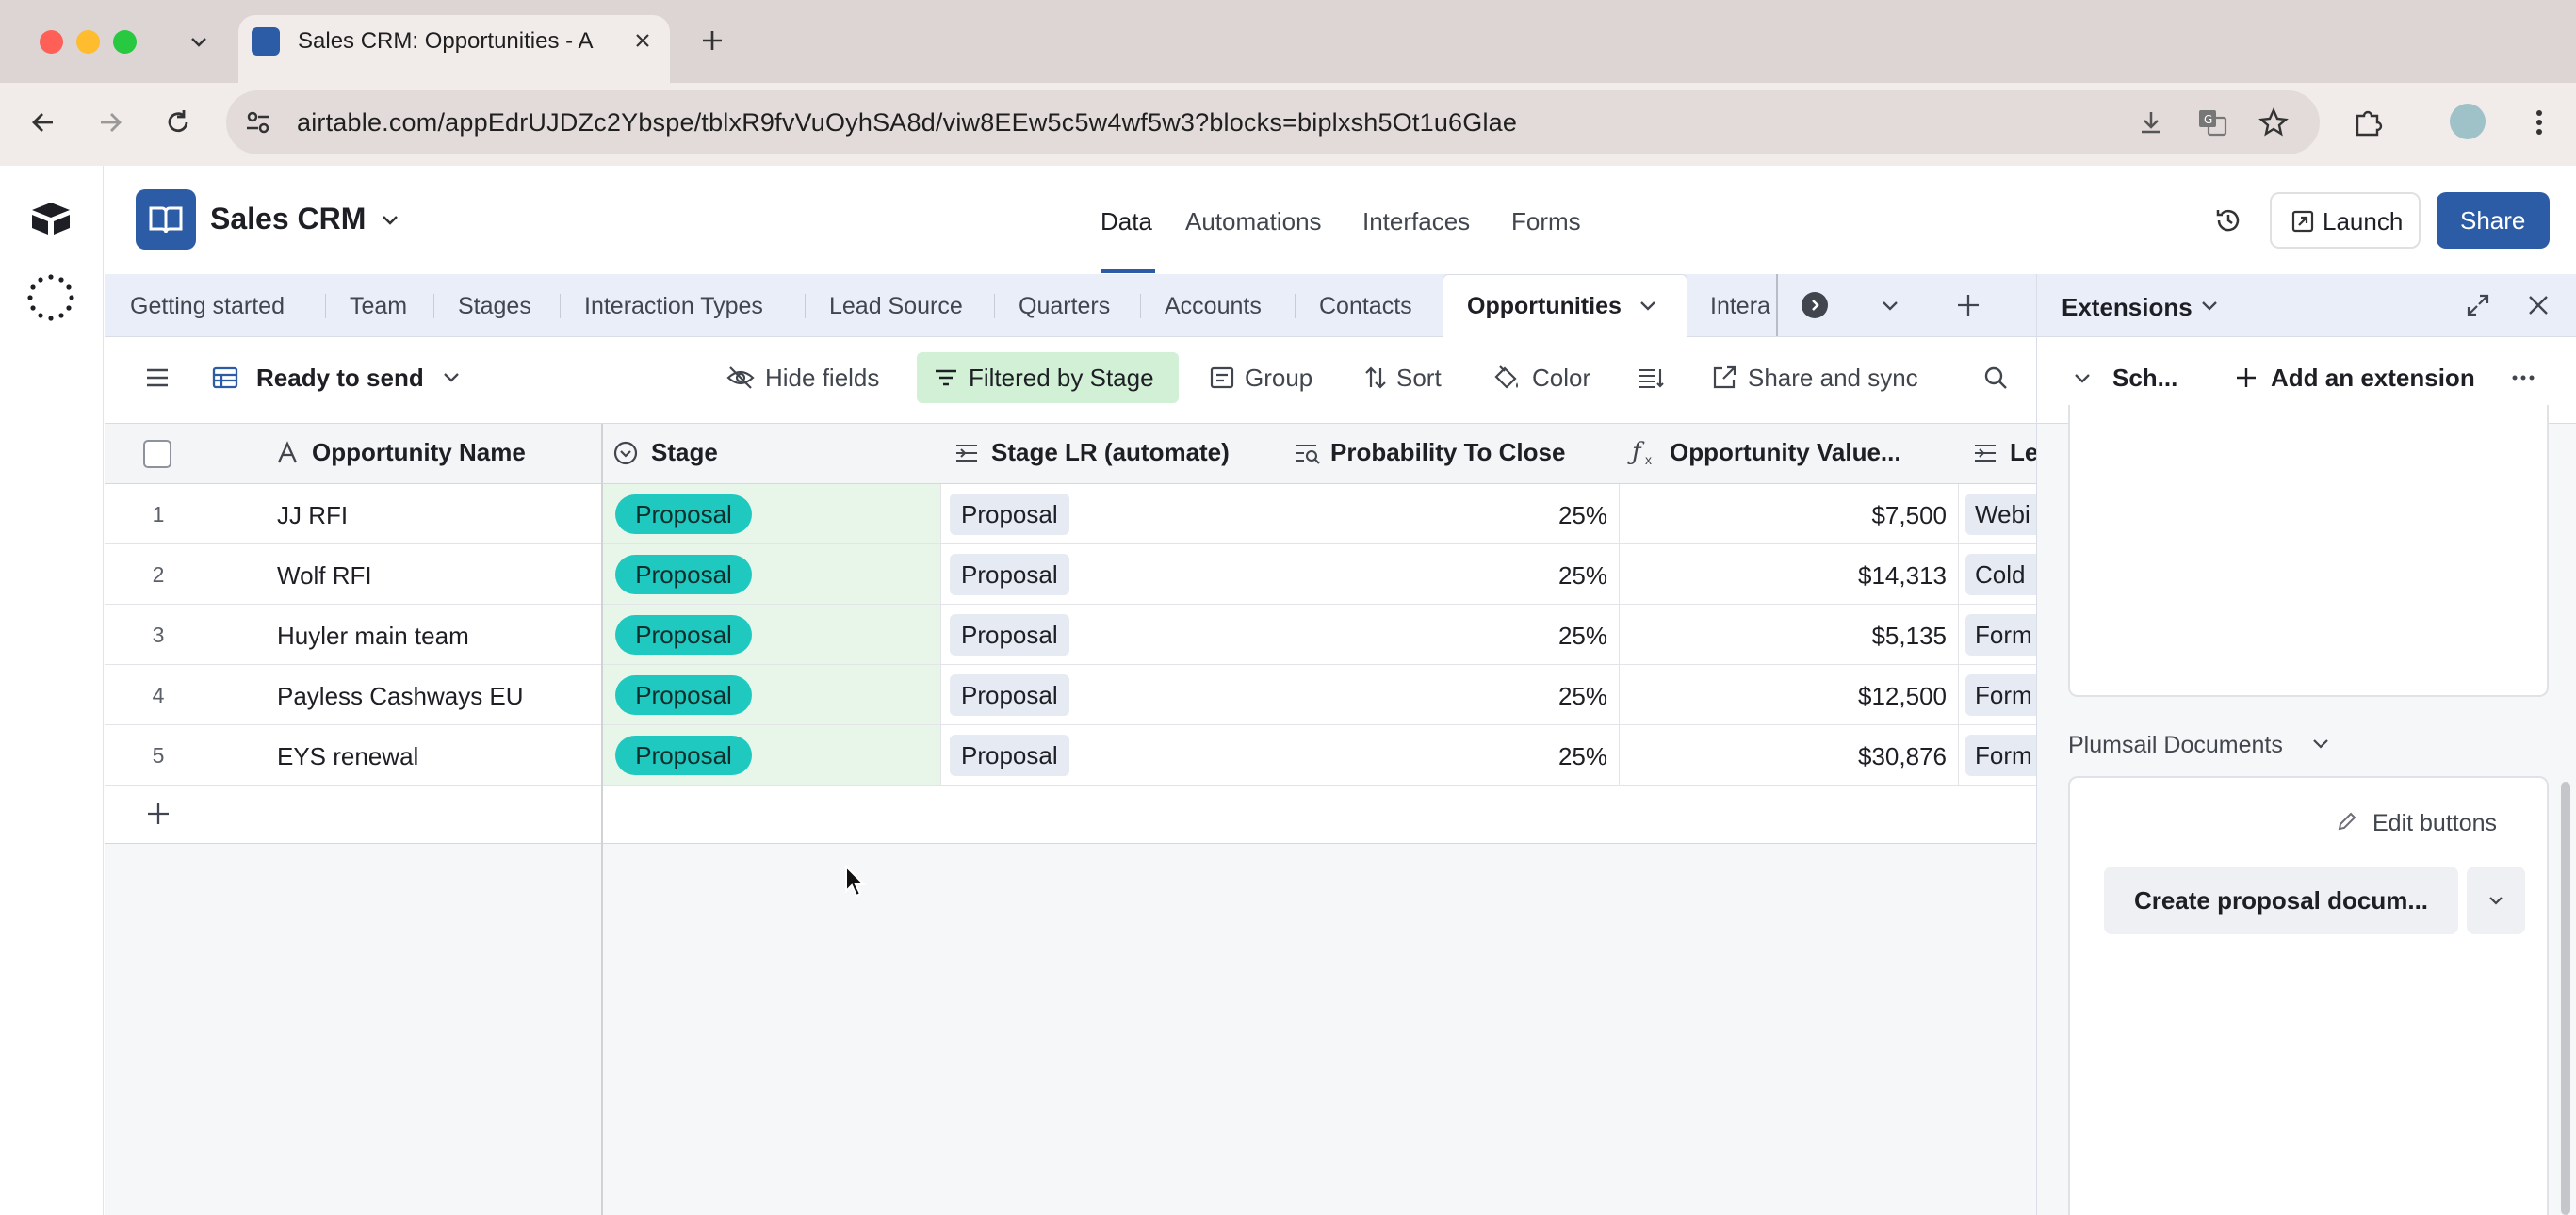  What do you see at coordinates (207, 306) in the screenshot?
I see `tab-getting-started: Getting started` at bounding box center [207, 306].